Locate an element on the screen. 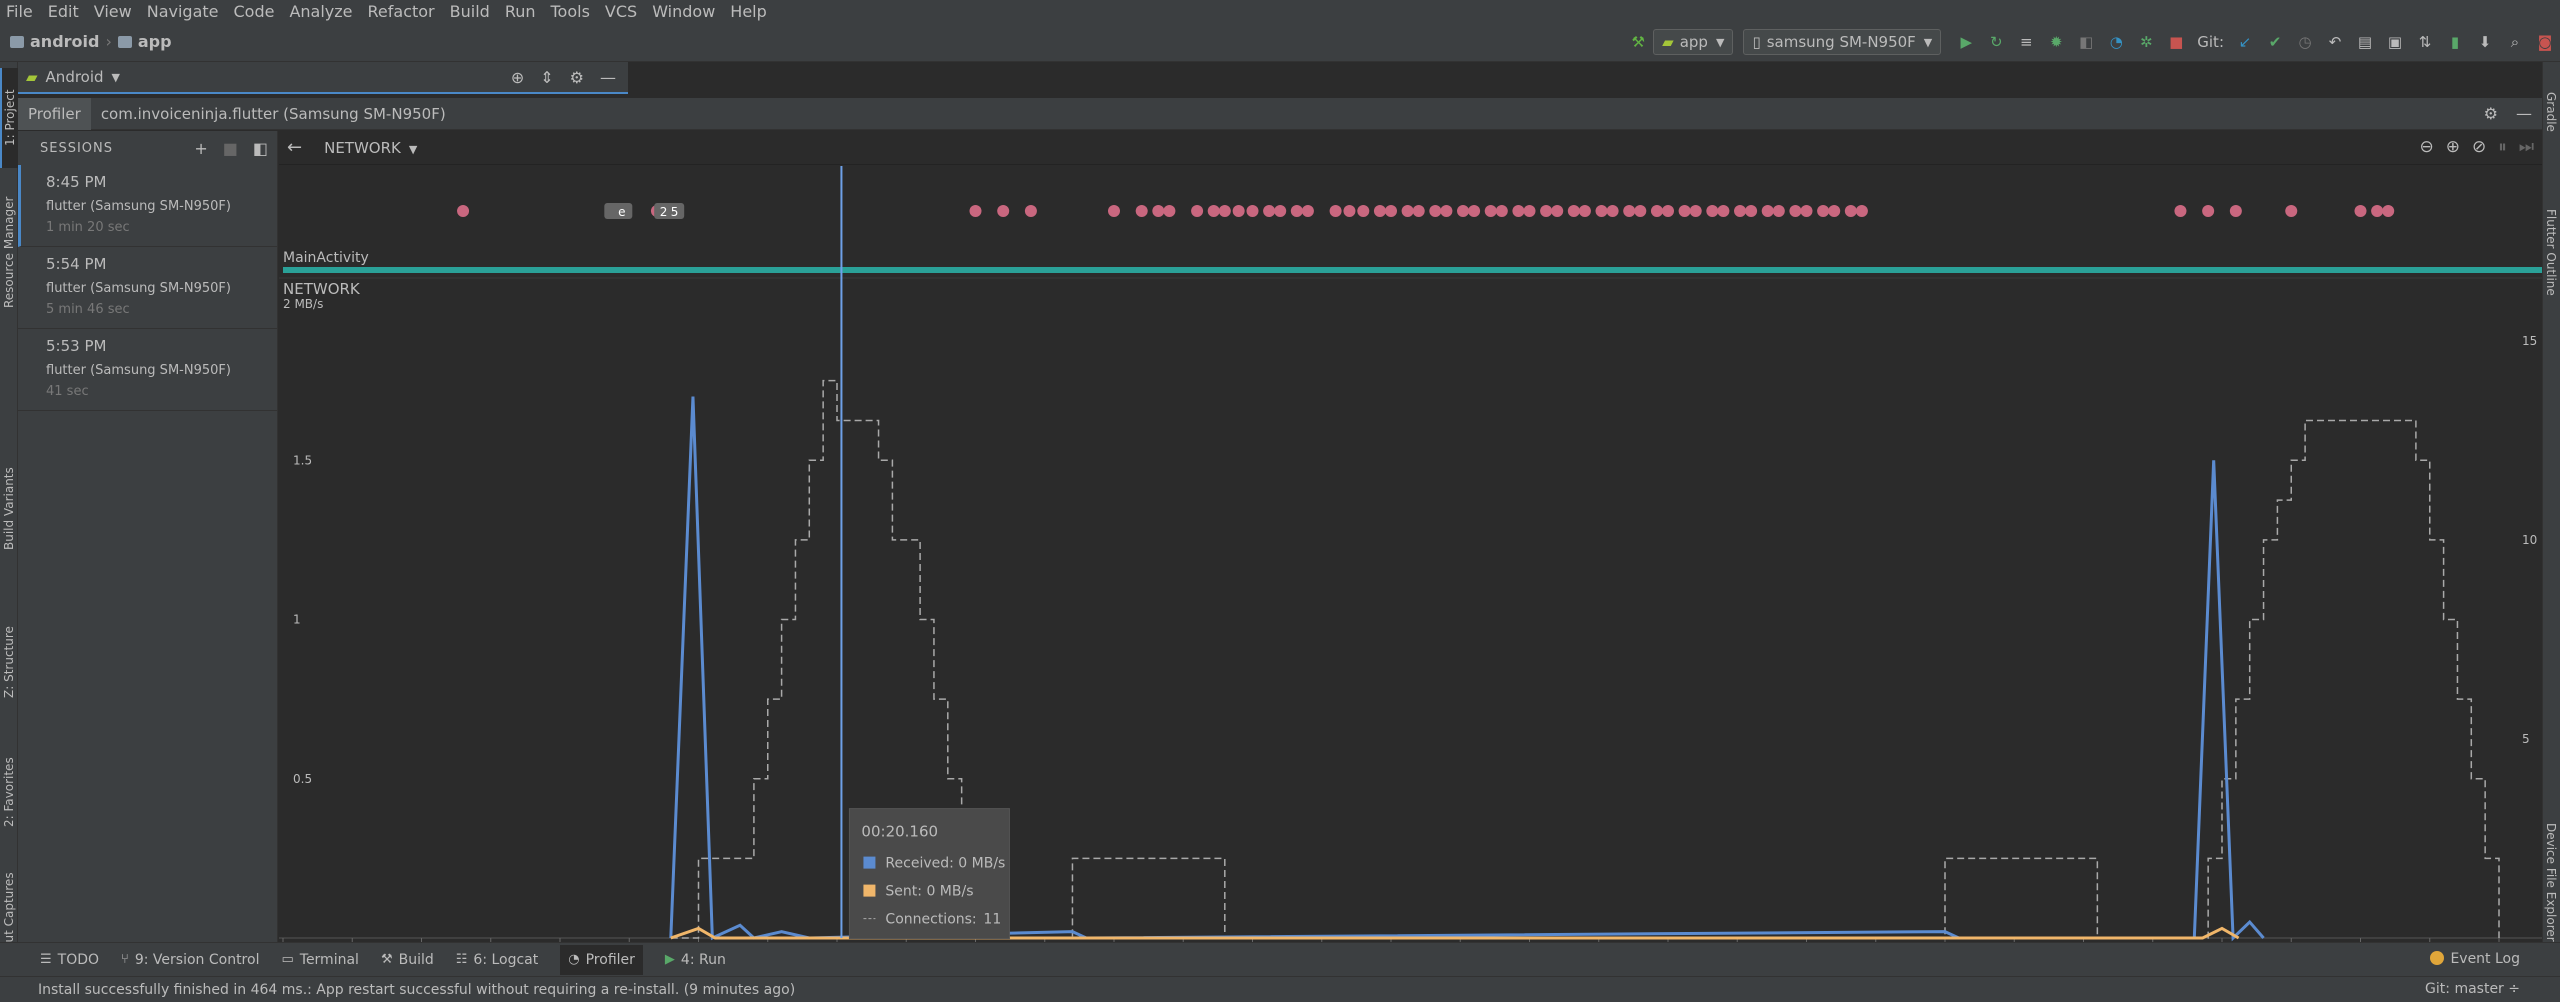 Image resolution: width=2560 pixels, height=1002 pixels. tab-profiler-bottom: ◔ Profiler is located at coordinates (601, 959).